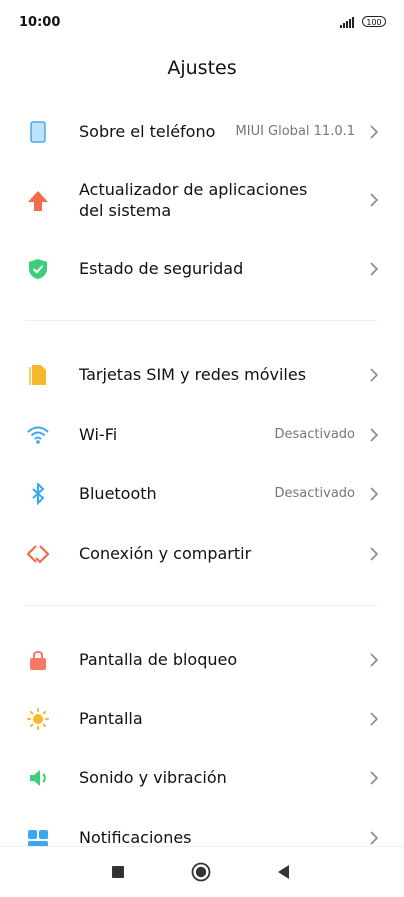 This screenshot has height=897, width=404. I want to click on settings-item-label: Tarjetas SIM y redes móviles, so click(193, 374).